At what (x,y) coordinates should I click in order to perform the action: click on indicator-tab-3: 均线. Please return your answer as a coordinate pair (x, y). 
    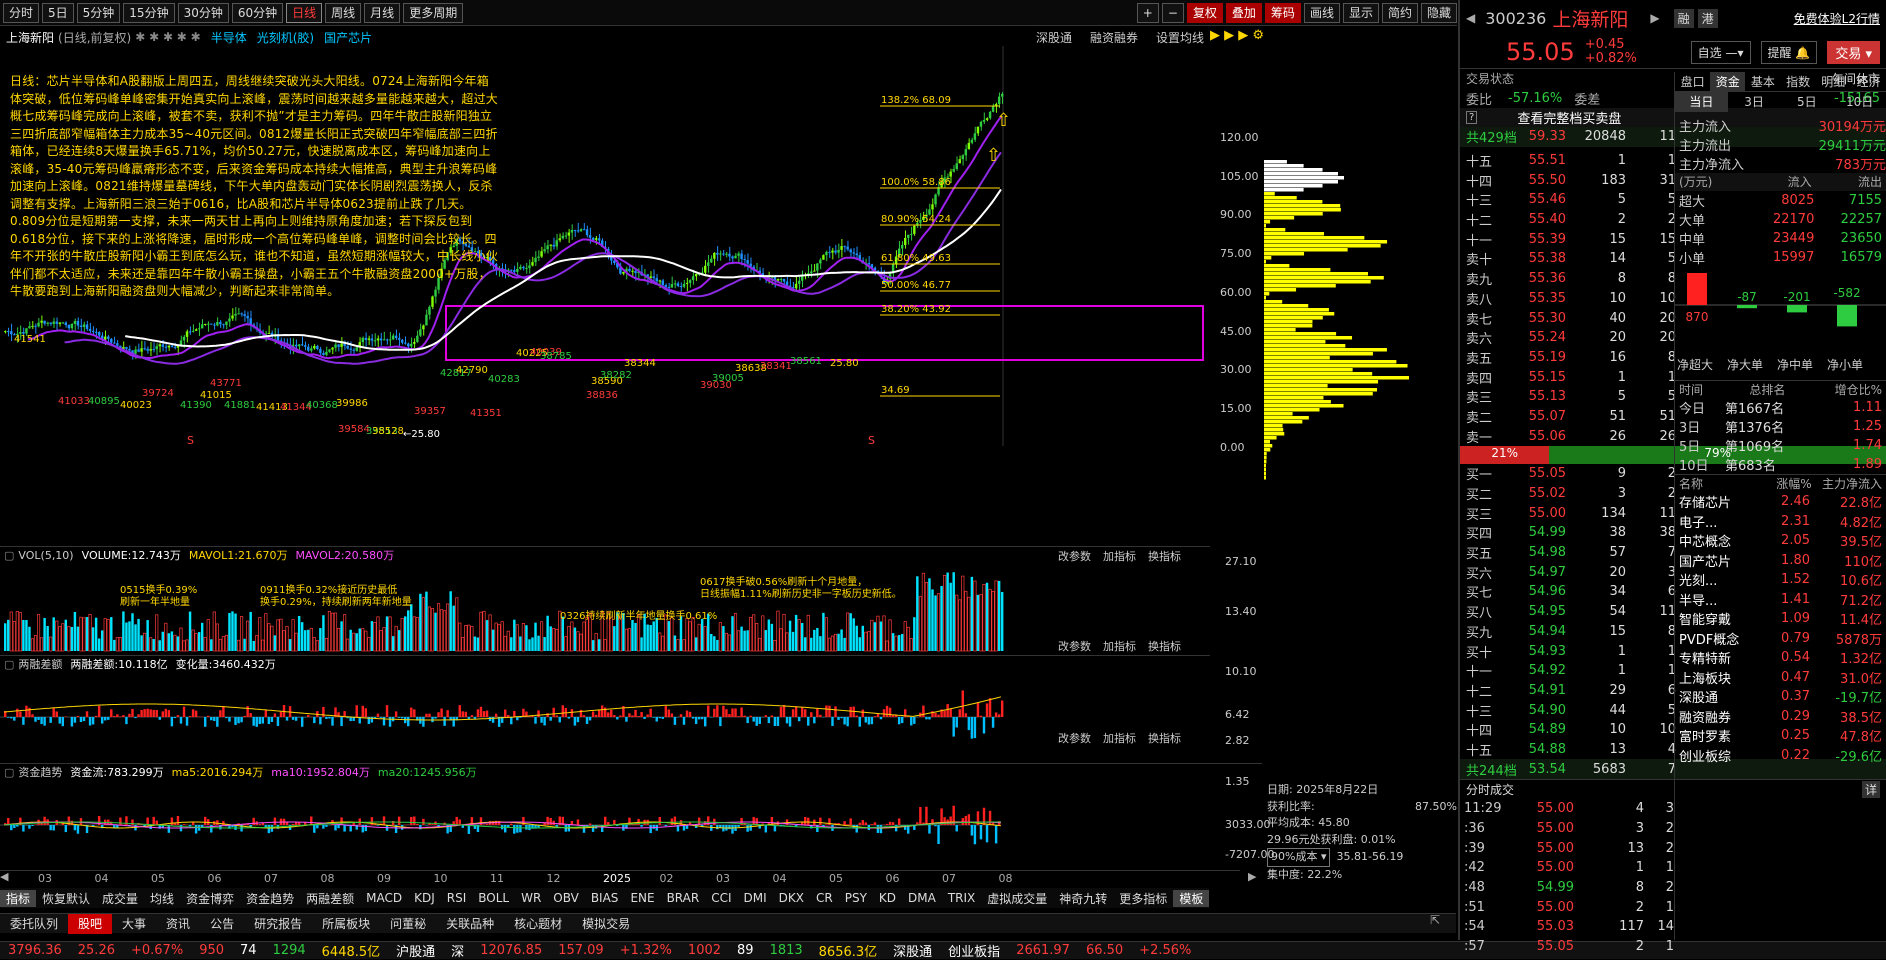
    Looking at the image, I should click on (162, 898).